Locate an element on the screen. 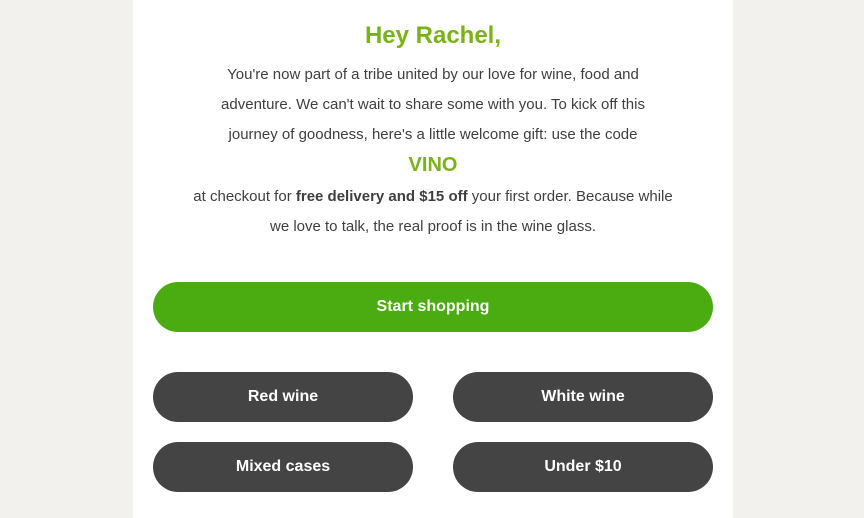 The height and width of the screenshot is (518, 864). under-10-button: Under $10 is located at coordinates (583, 467).